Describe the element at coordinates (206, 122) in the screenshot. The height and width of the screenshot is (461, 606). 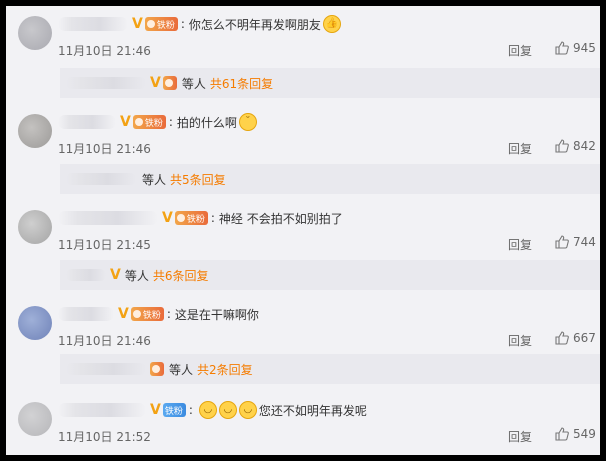
I see `comment-text: 拍的什么啊` at that location.